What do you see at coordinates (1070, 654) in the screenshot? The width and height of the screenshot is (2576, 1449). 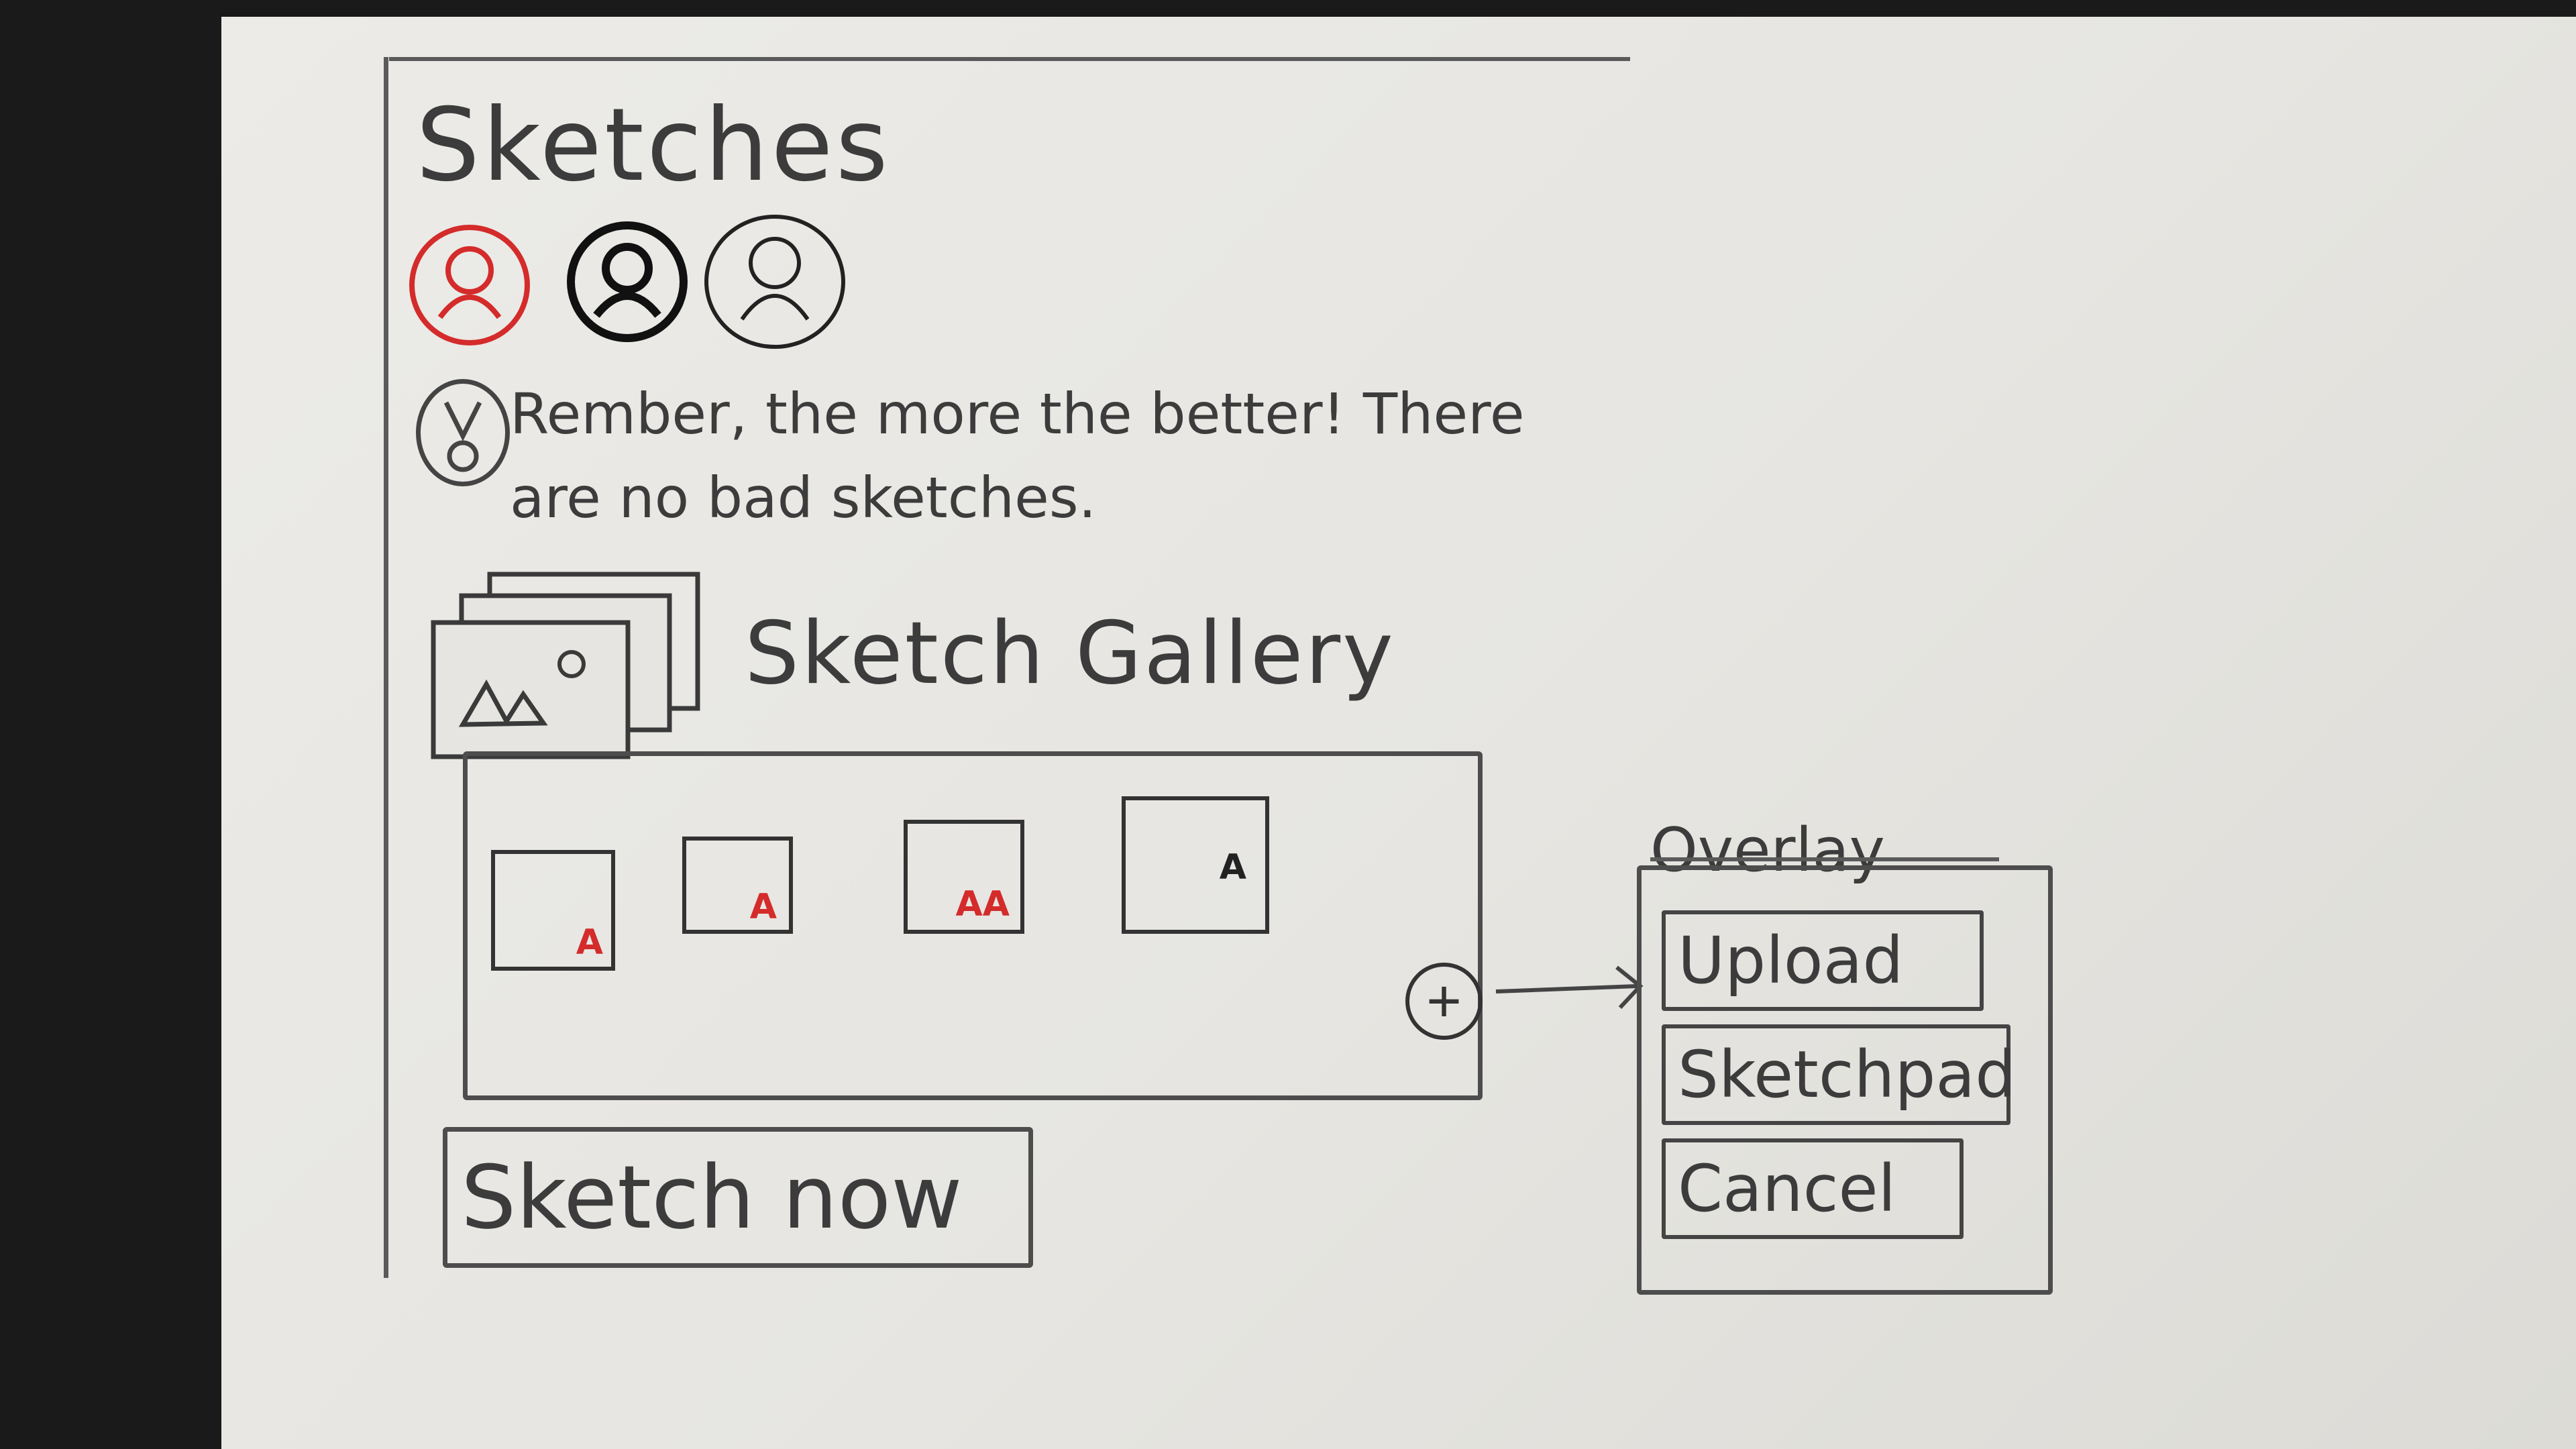 I see `gallery-title: Sketch Gallery` at bounding box center [1070, 654].